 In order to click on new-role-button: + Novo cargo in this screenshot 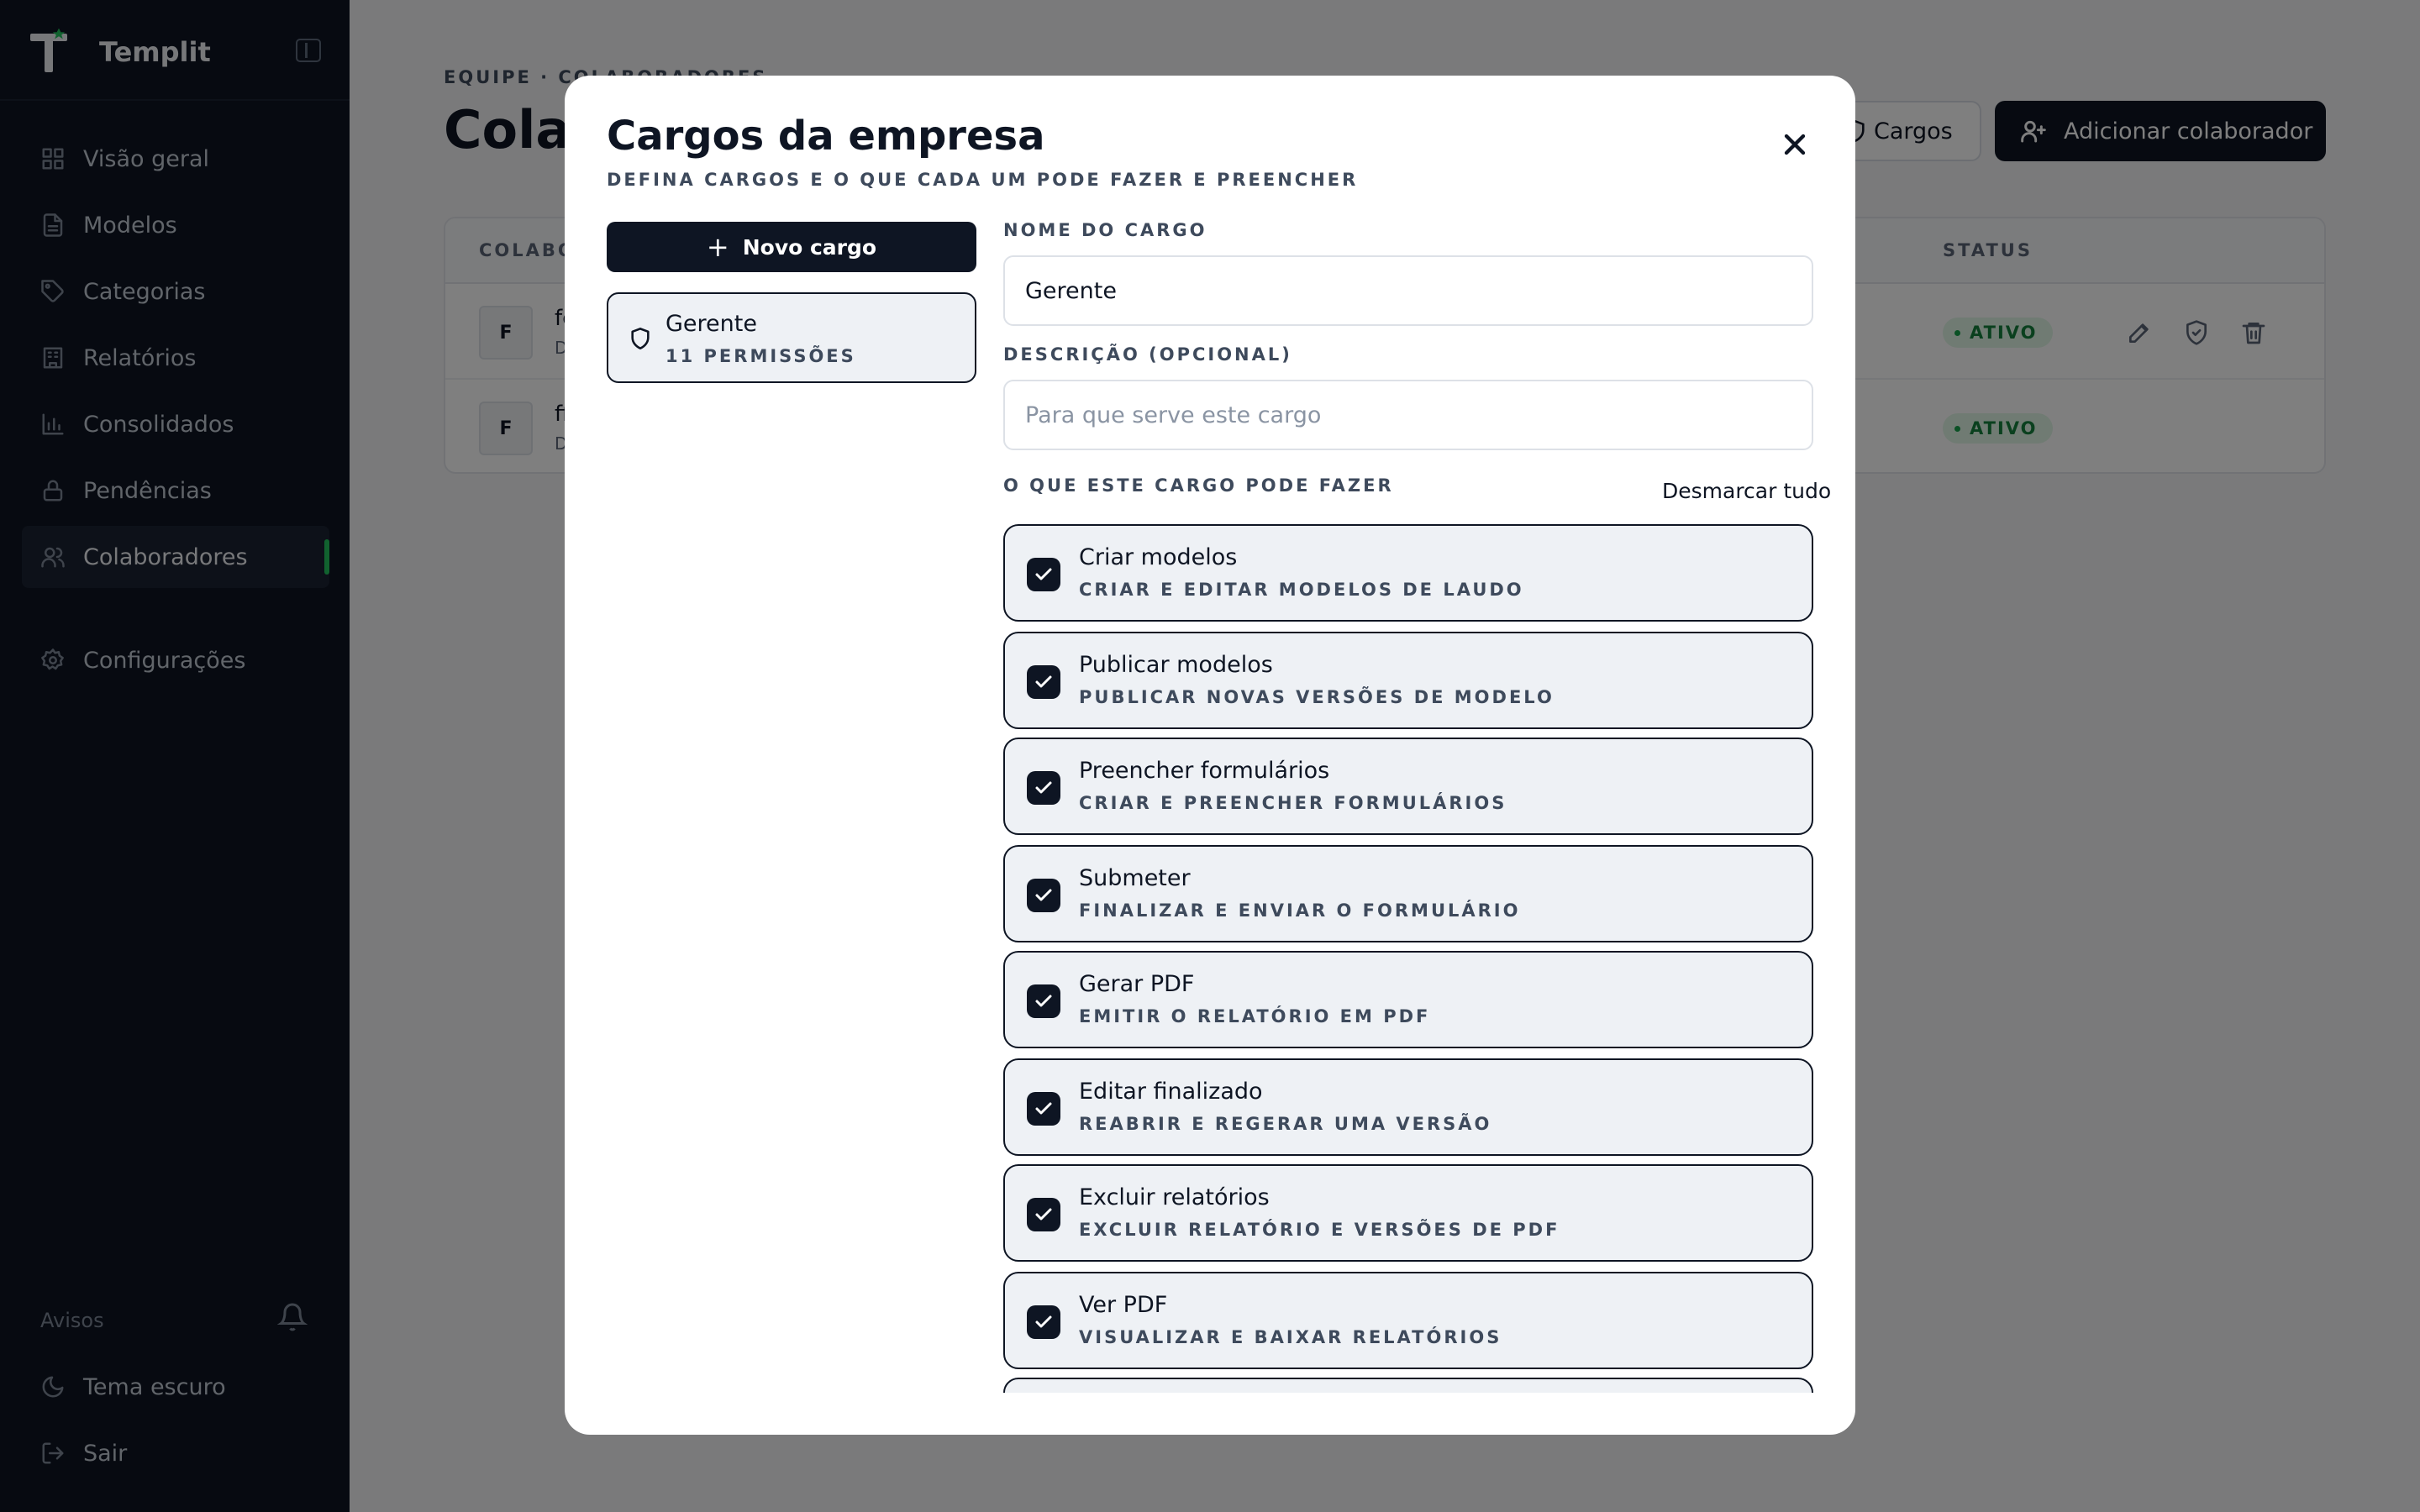, I will do `click(792, 247)`.